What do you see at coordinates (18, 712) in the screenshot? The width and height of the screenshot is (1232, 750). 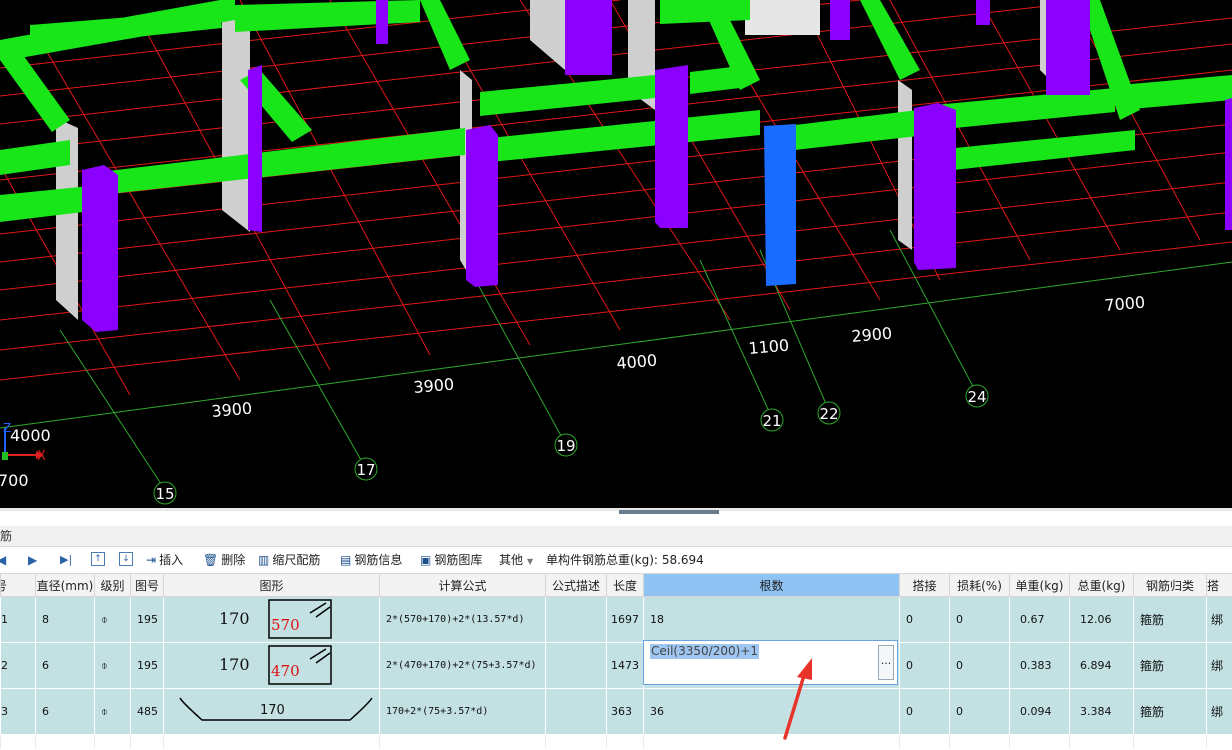 I see `cell-no: 3` at bounding box center [18, 712].